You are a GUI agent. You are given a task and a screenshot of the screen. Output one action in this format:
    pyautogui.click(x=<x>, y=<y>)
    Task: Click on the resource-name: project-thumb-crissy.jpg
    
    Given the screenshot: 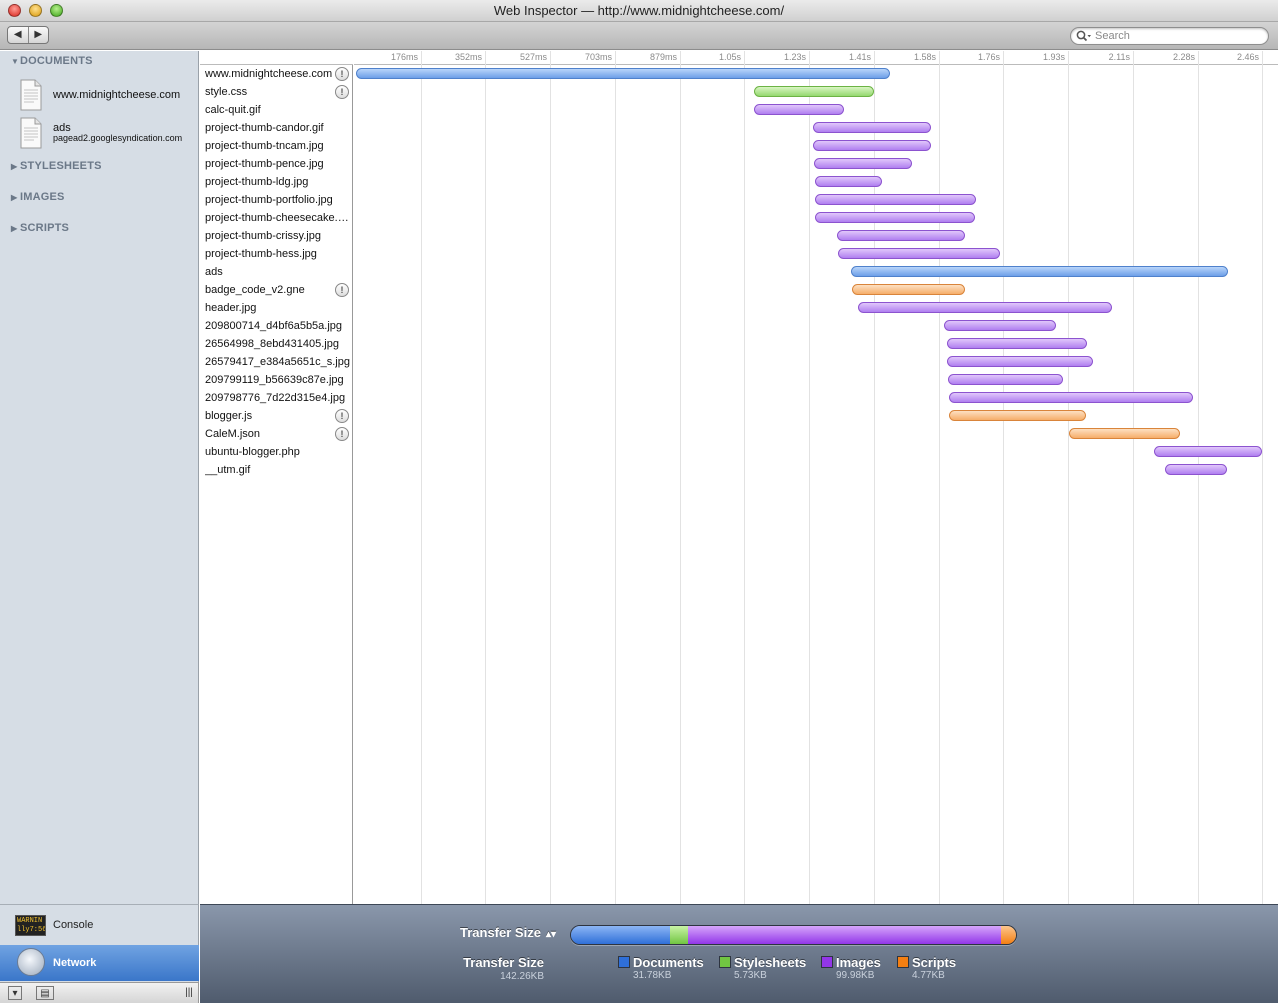 What is the action you would take?
    pyautogui.click(x=277, y=236)
    